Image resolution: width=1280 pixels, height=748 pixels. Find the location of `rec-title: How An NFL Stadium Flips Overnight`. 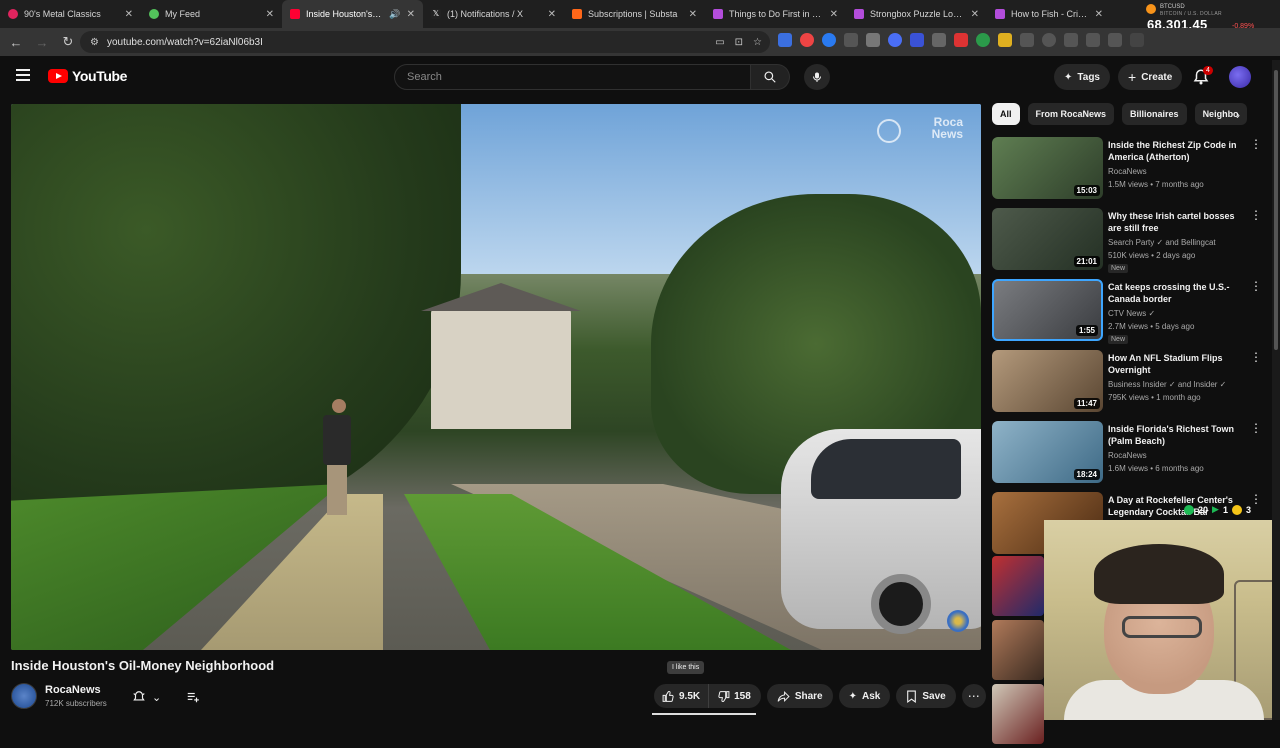

rec-title: How An NFL Stadium Flips Overnight is located at coordinates (1177, 364).